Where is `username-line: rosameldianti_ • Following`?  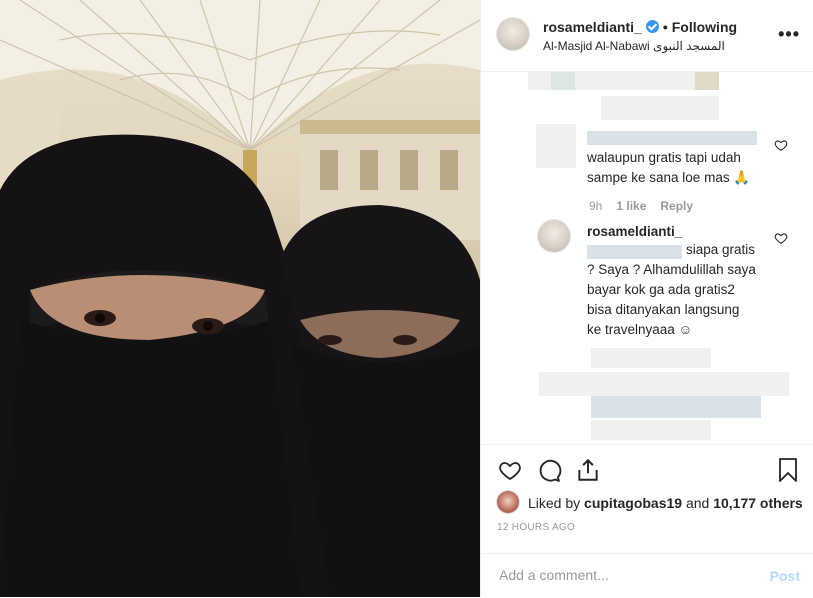
username-line: rosameldianti_ • Following is located at coordinates (640, 27).